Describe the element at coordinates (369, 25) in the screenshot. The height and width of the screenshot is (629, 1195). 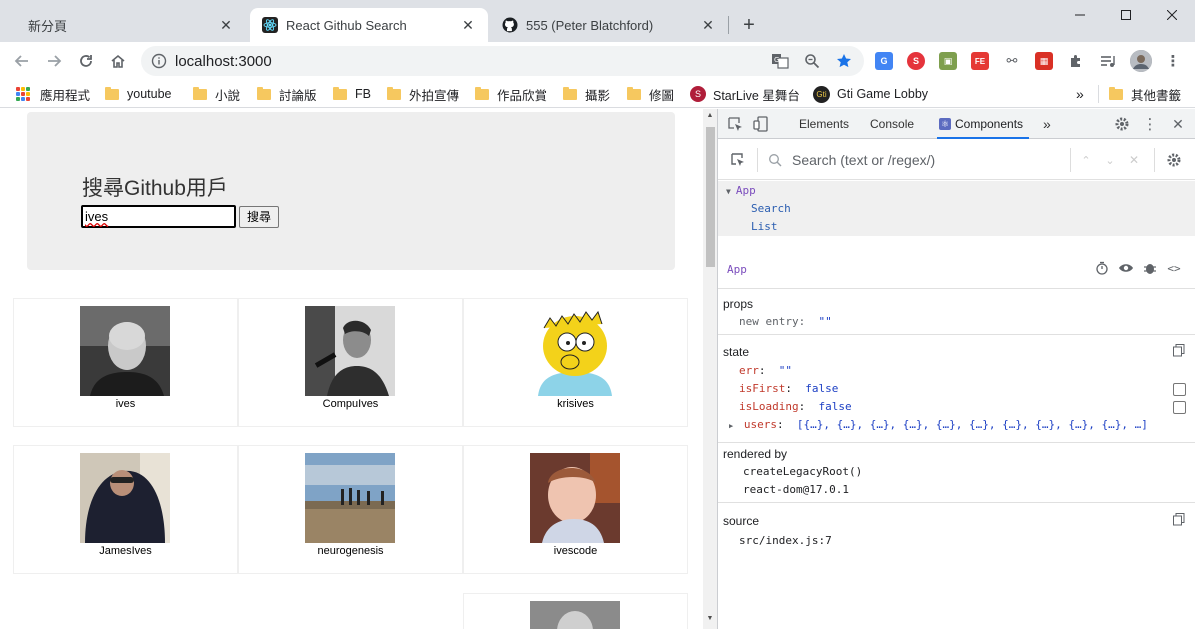
I see `tab-react-github-search: React Github Search ✕` at that location.